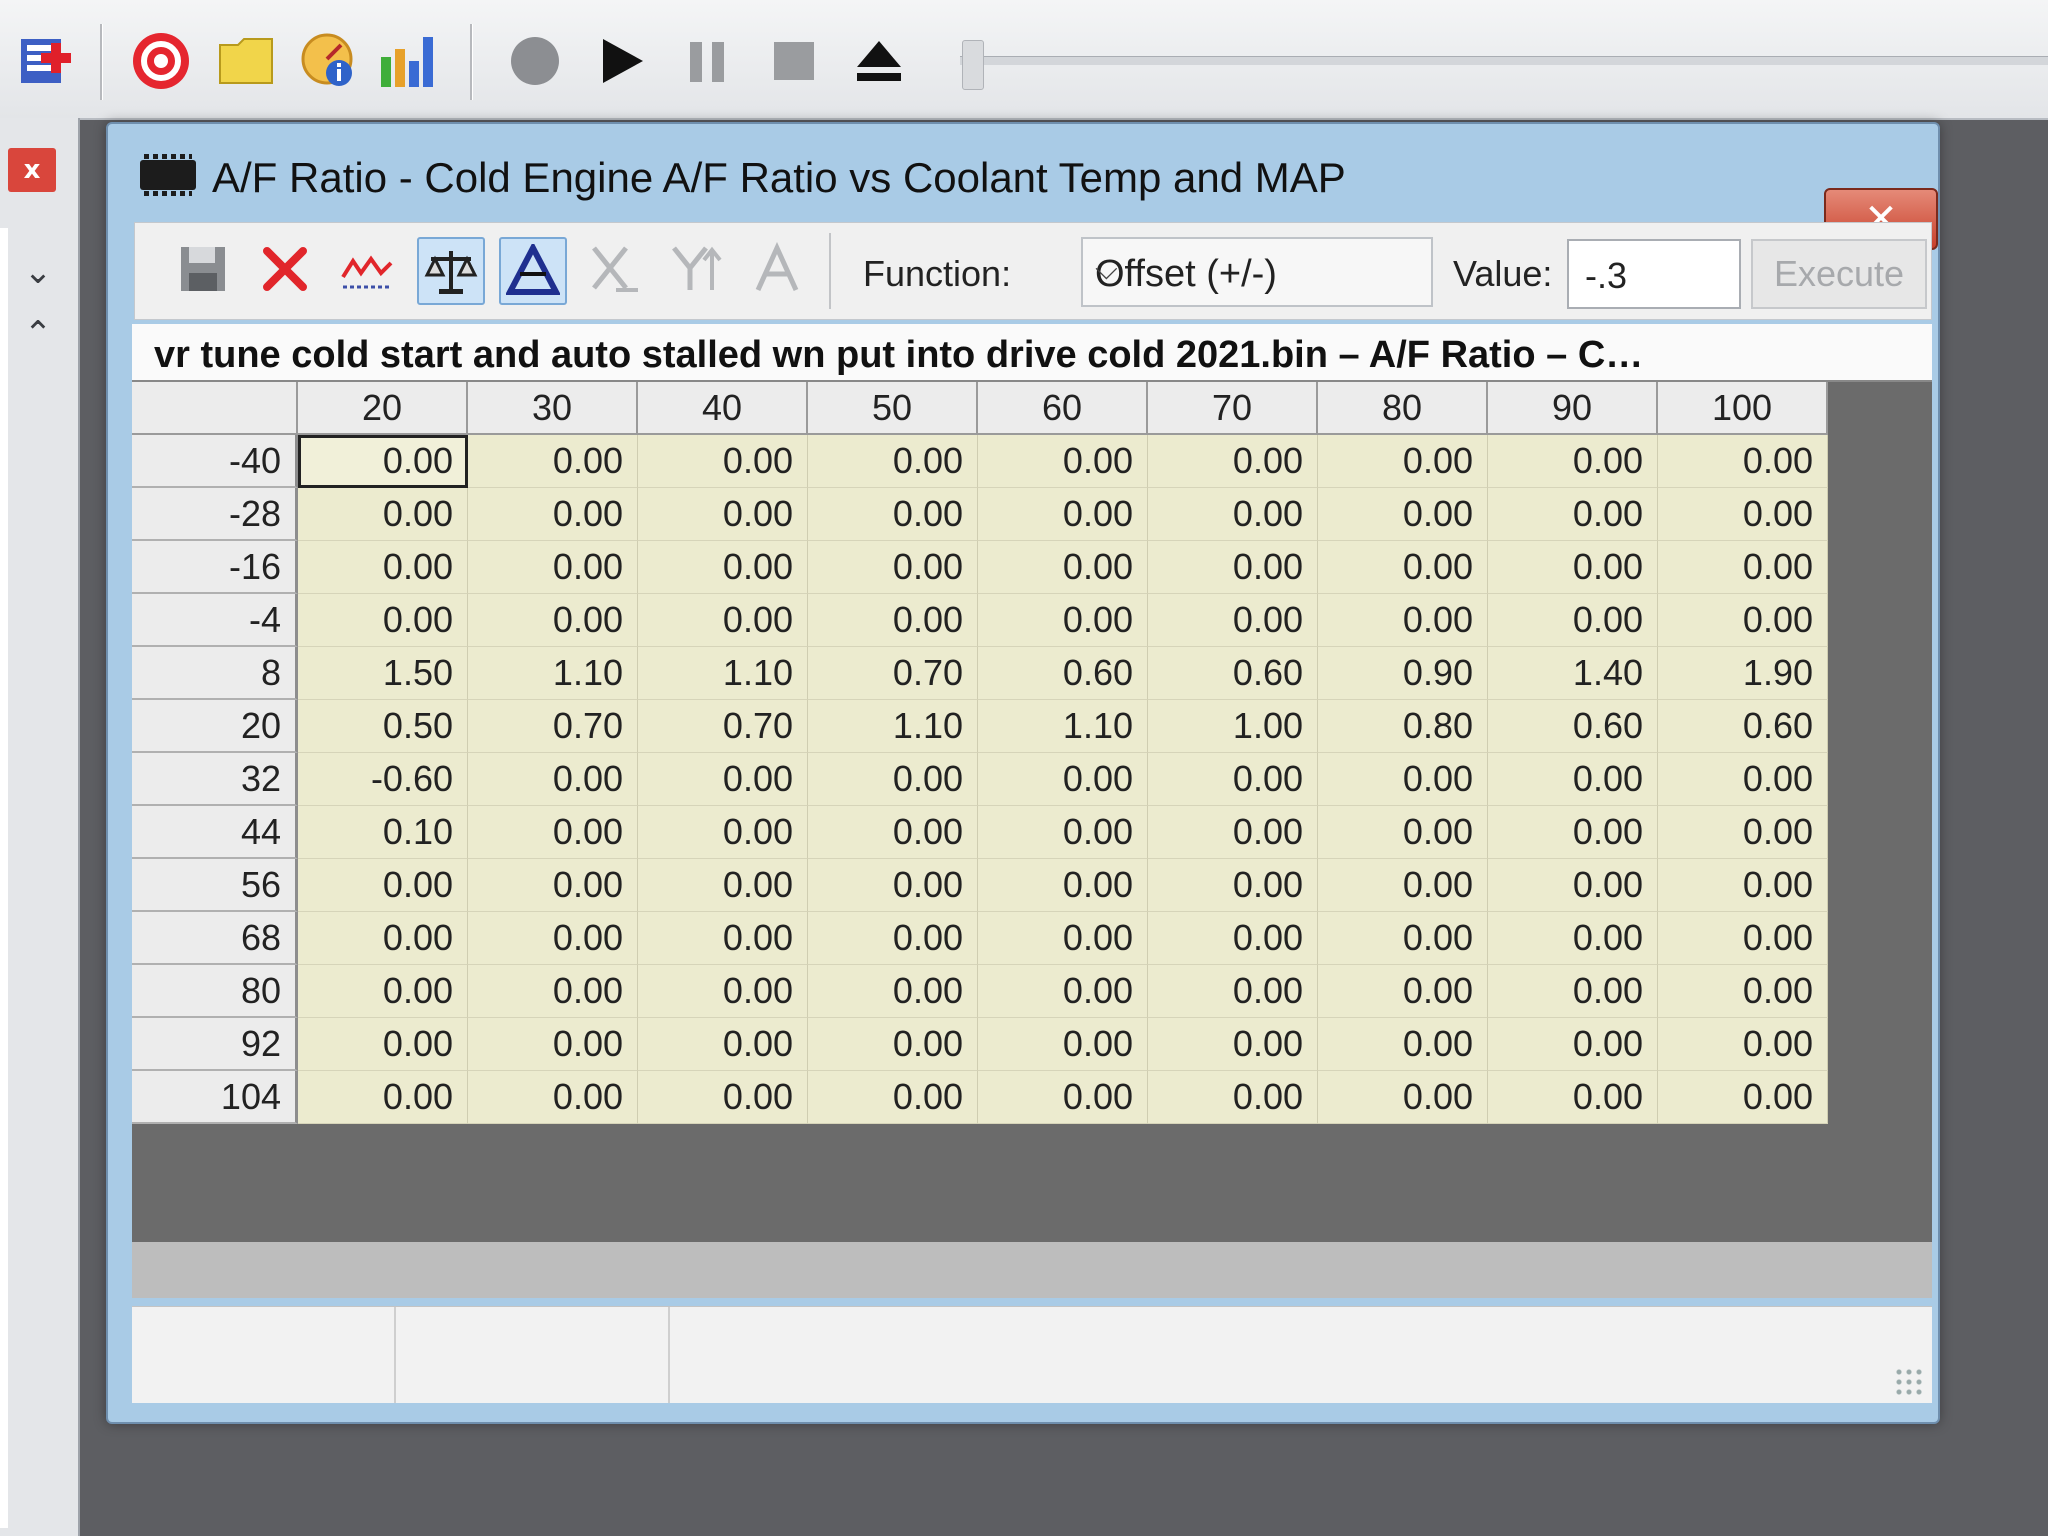 The image size is (2048, 1536). Describe the element at coordinates (45, 61) in the screenshot. I see `add-file-icon` at that location.